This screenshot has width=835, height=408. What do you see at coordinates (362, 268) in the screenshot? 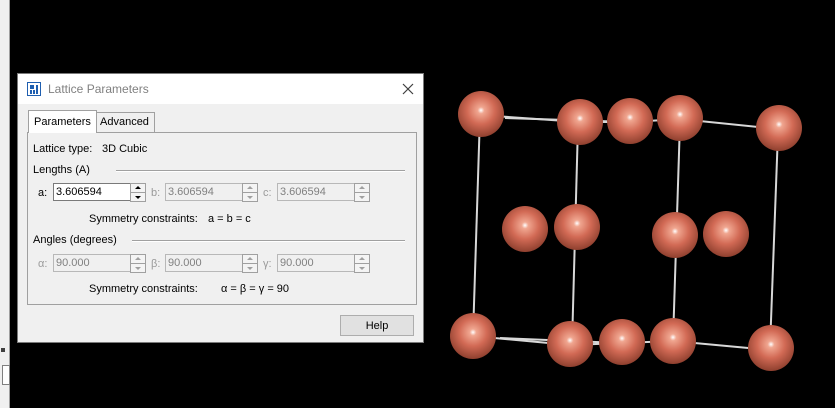
I see `angle-gamma-decrement` at bounding box center [362, 268].